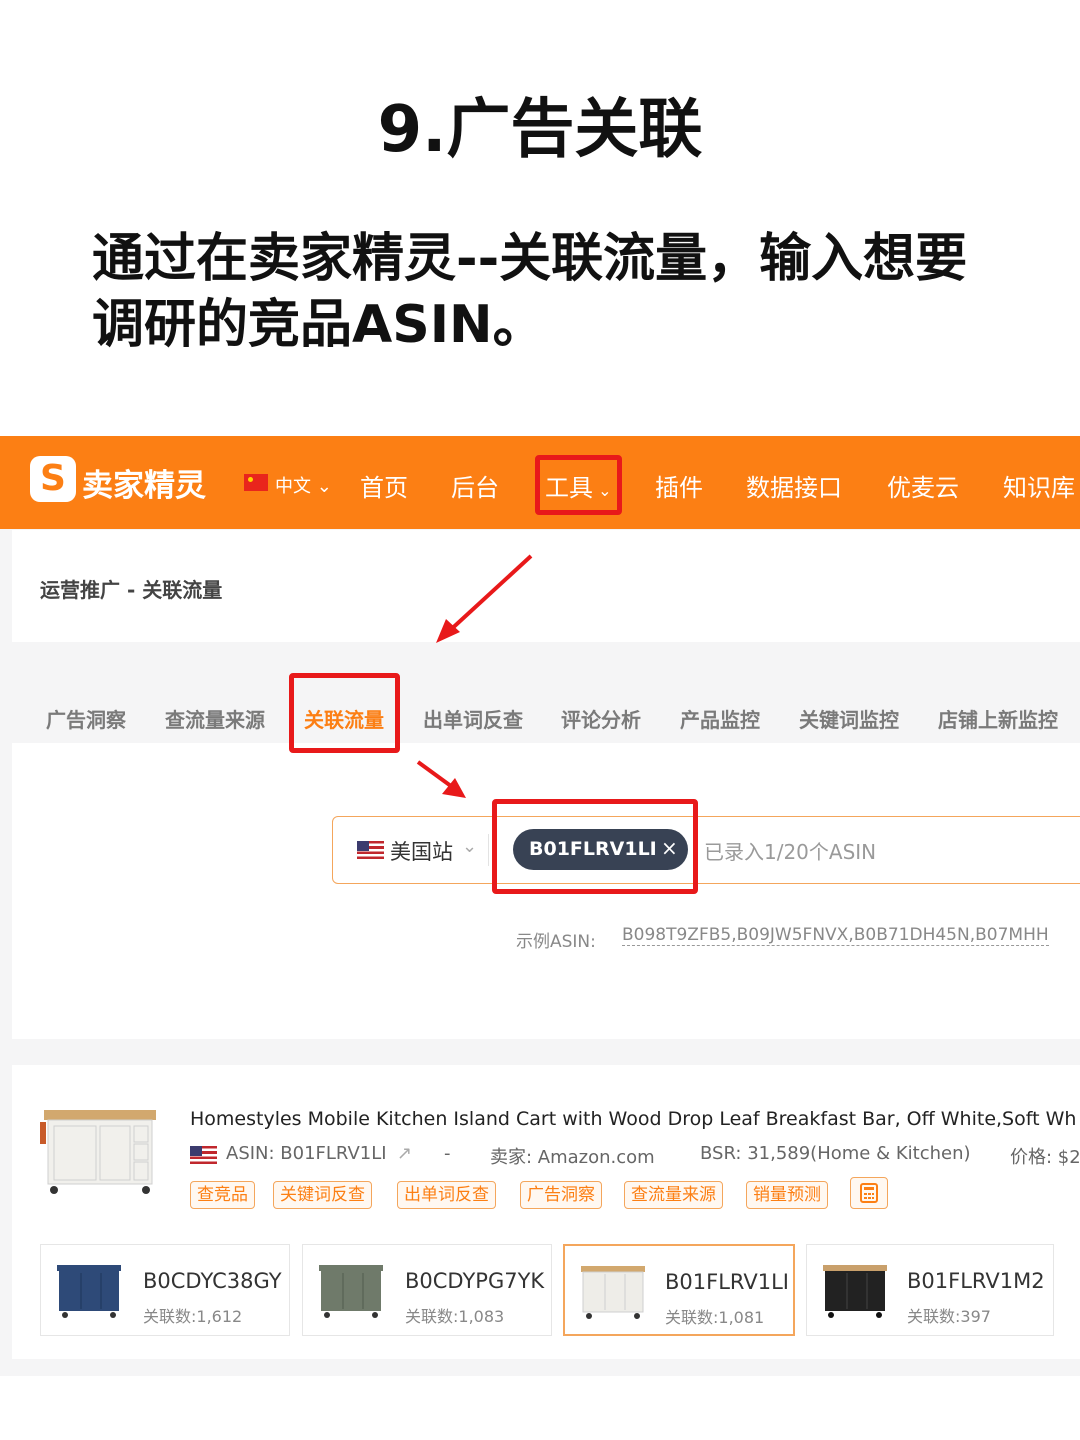 This screenshot has width=1080, height=1440. What do you see at coordinates (474, 676) in the screenshot?
I see `annotation-arrows` at bounding box center [474, 676].